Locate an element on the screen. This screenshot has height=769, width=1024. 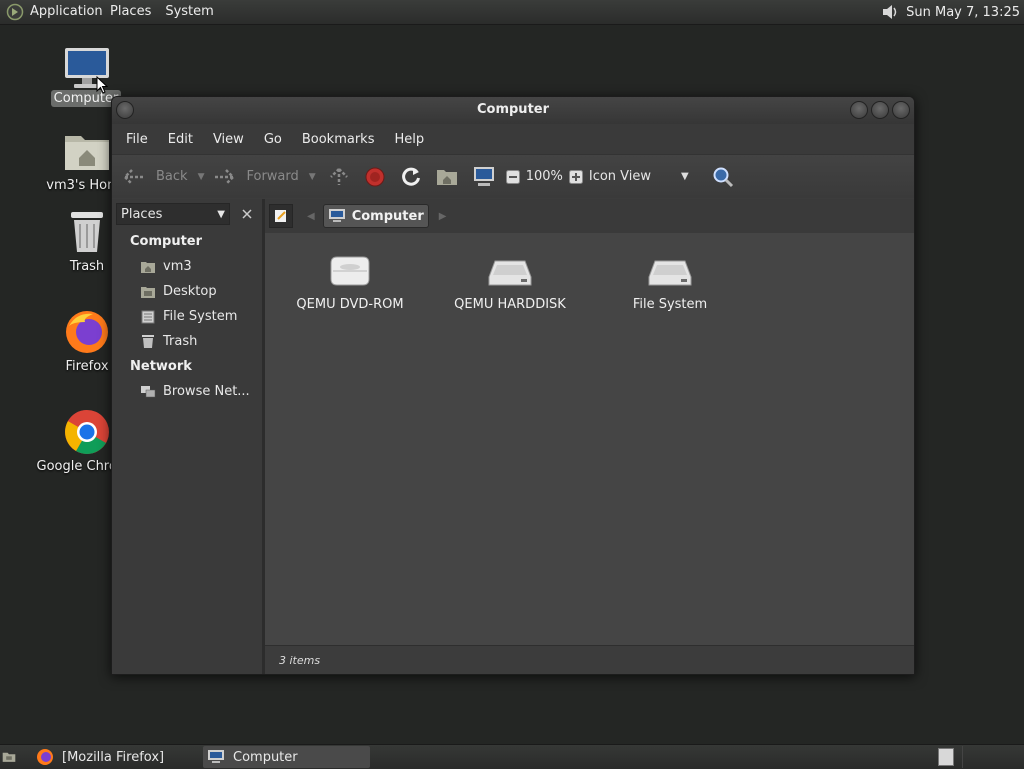
show-desktop-icon is located at coordinates (9, 757).